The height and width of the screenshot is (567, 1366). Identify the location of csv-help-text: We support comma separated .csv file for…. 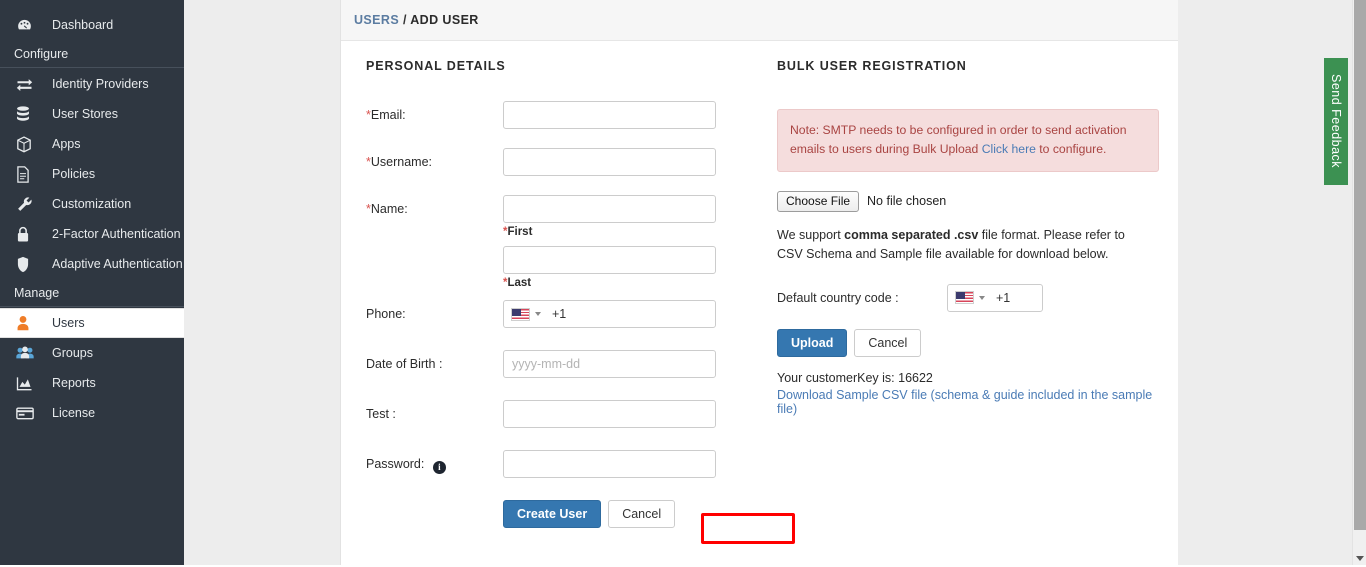
(952, 245).